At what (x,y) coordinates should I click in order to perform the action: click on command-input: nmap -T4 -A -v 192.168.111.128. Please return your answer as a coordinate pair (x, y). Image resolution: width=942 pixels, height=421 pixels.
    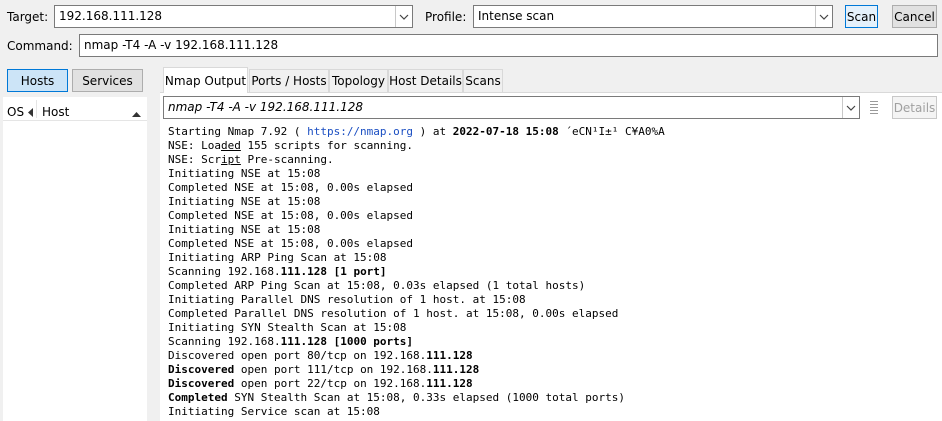
    Looking at the image, I should click on (508, 45).